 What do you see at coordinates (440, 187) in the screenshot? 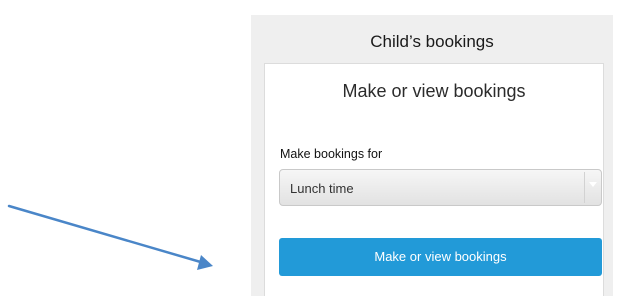
I see `booking-type-select: Lunch time` at bounding box center [440, 187].